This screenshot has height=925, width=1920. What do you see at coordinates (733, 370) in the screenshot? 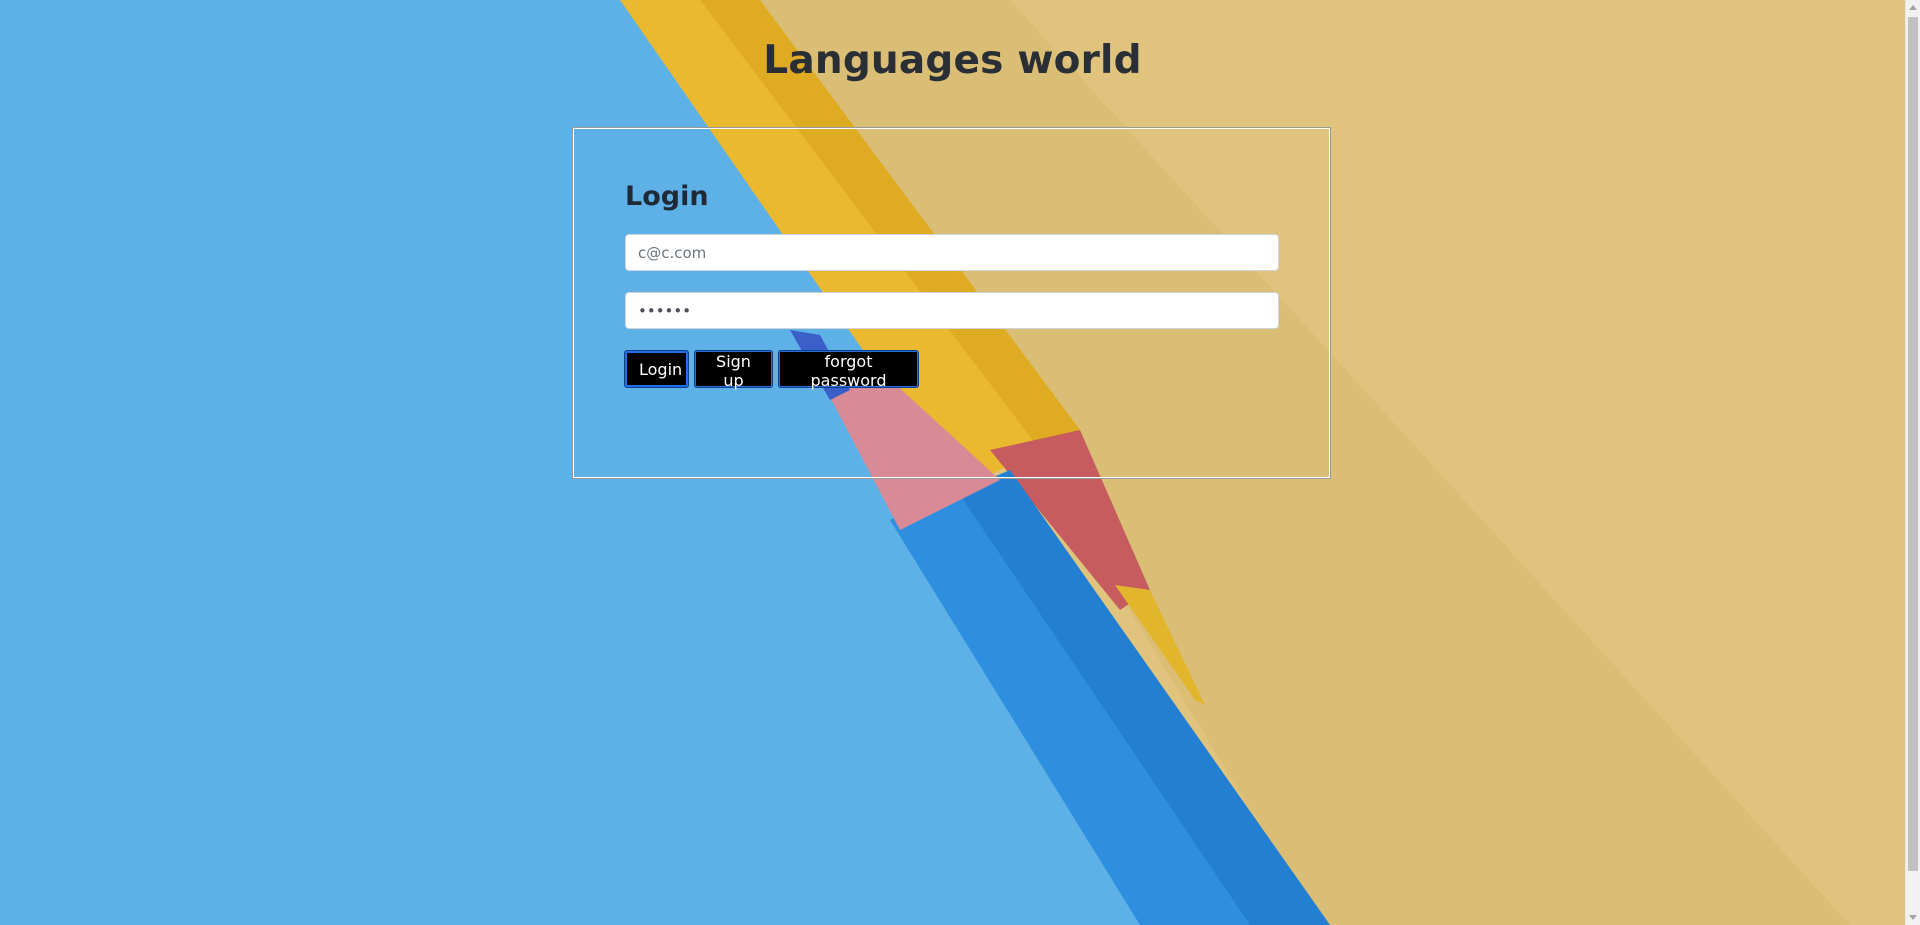
I see `signup-button: Sign up` at bounding box center [733, 370].